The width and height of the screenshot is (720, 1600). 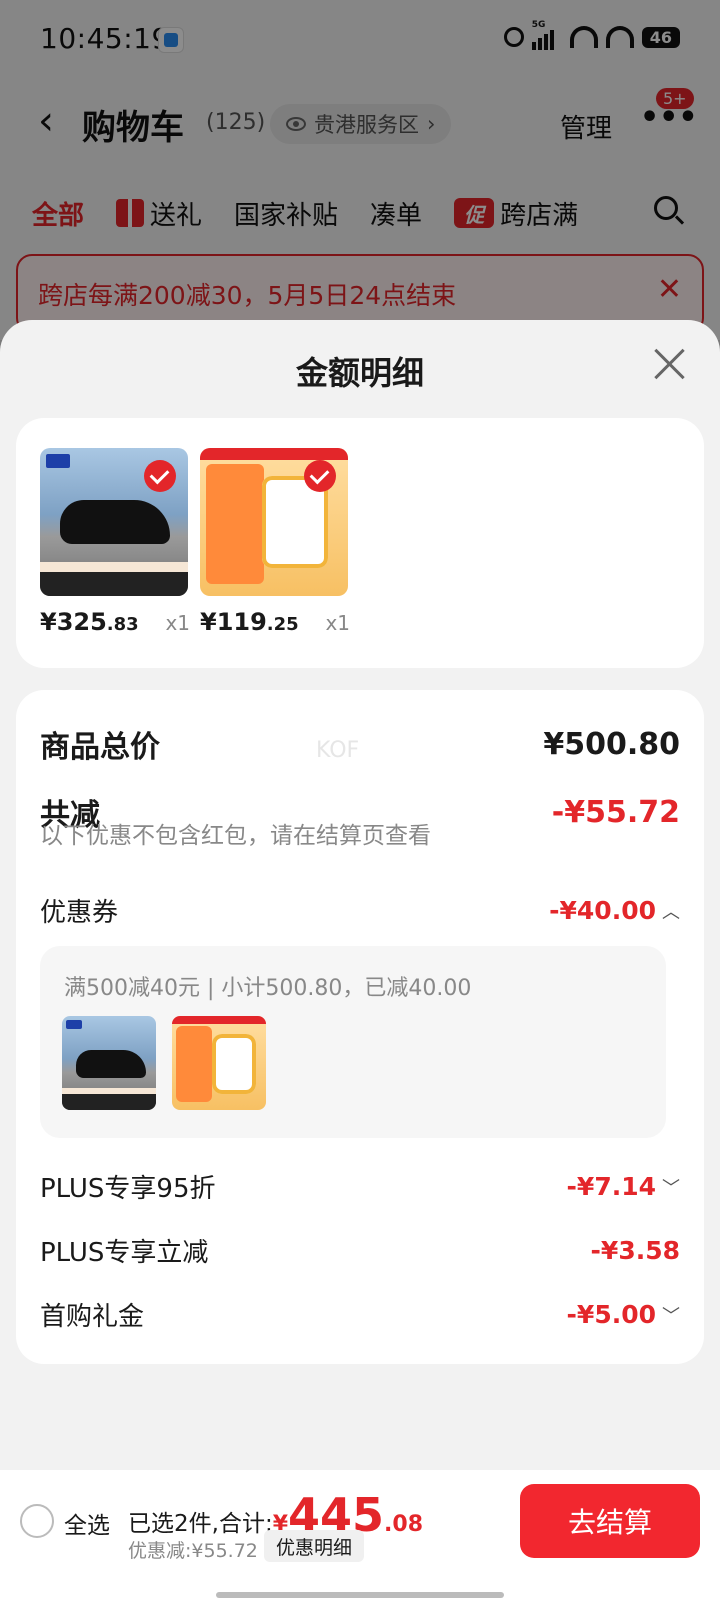 What do you see at coordinates (92, 1317) in the screenshot?
I see `first-gift-label: 首购礼金` at bounding box center [92, 1317].